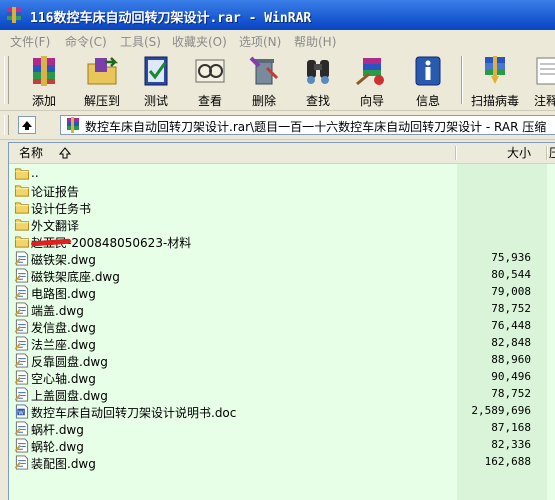 Image resolution: width=555 pixels, height=500 pixels. Describe the element at coordinates (428, 71) in the screenshot. I see `info-icon` at that location.